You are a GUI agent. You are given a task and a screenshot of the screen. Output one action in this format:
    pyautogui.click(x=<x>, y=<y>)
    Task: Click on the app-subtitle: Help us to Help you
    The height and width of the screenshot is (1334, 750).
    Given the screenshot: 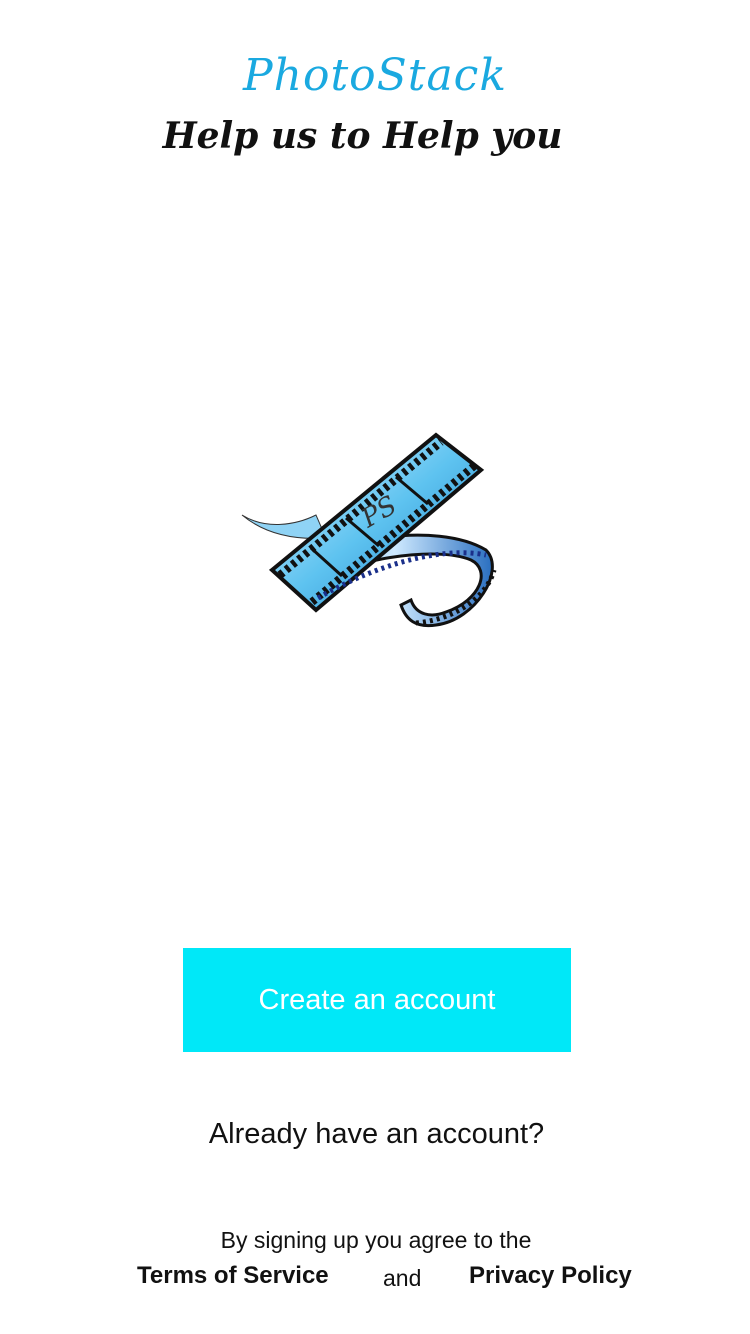 What is the action you would take?
    pyautogui.click(x=362, y=136)
    